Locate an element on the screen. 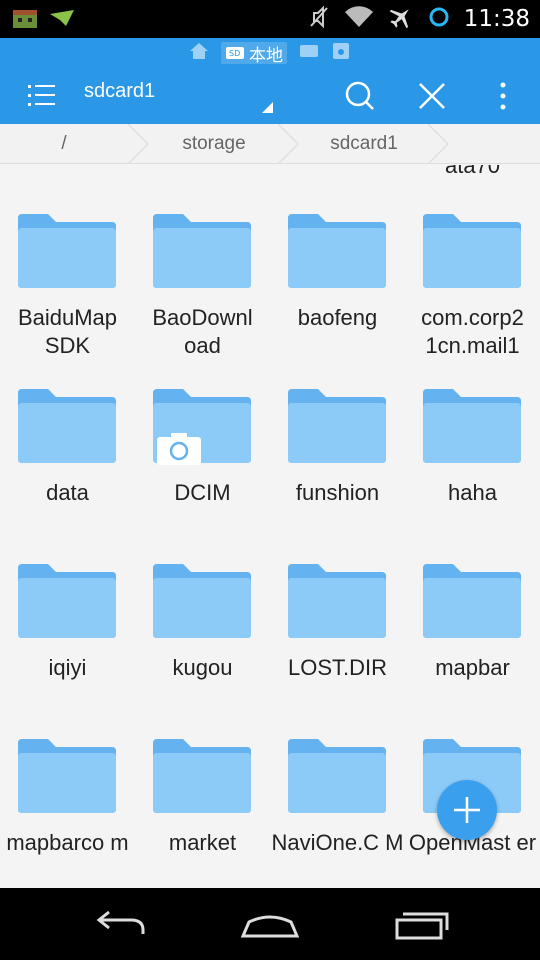  folder-item: haha is located at coordinates (472, 474).